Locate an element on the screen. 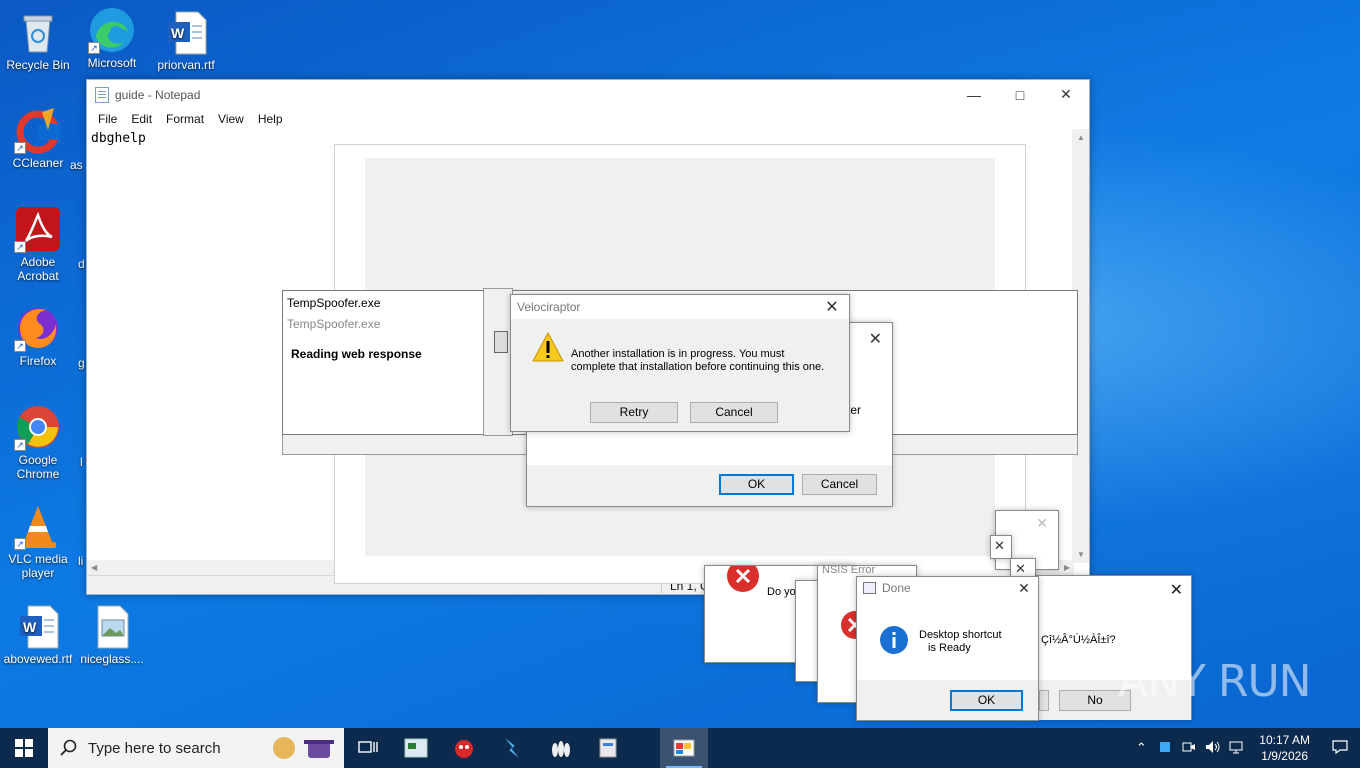 Image resolution: width=1360 pixels, height=768 pixels. notifications-icon is located at coordinates (1340, 748).